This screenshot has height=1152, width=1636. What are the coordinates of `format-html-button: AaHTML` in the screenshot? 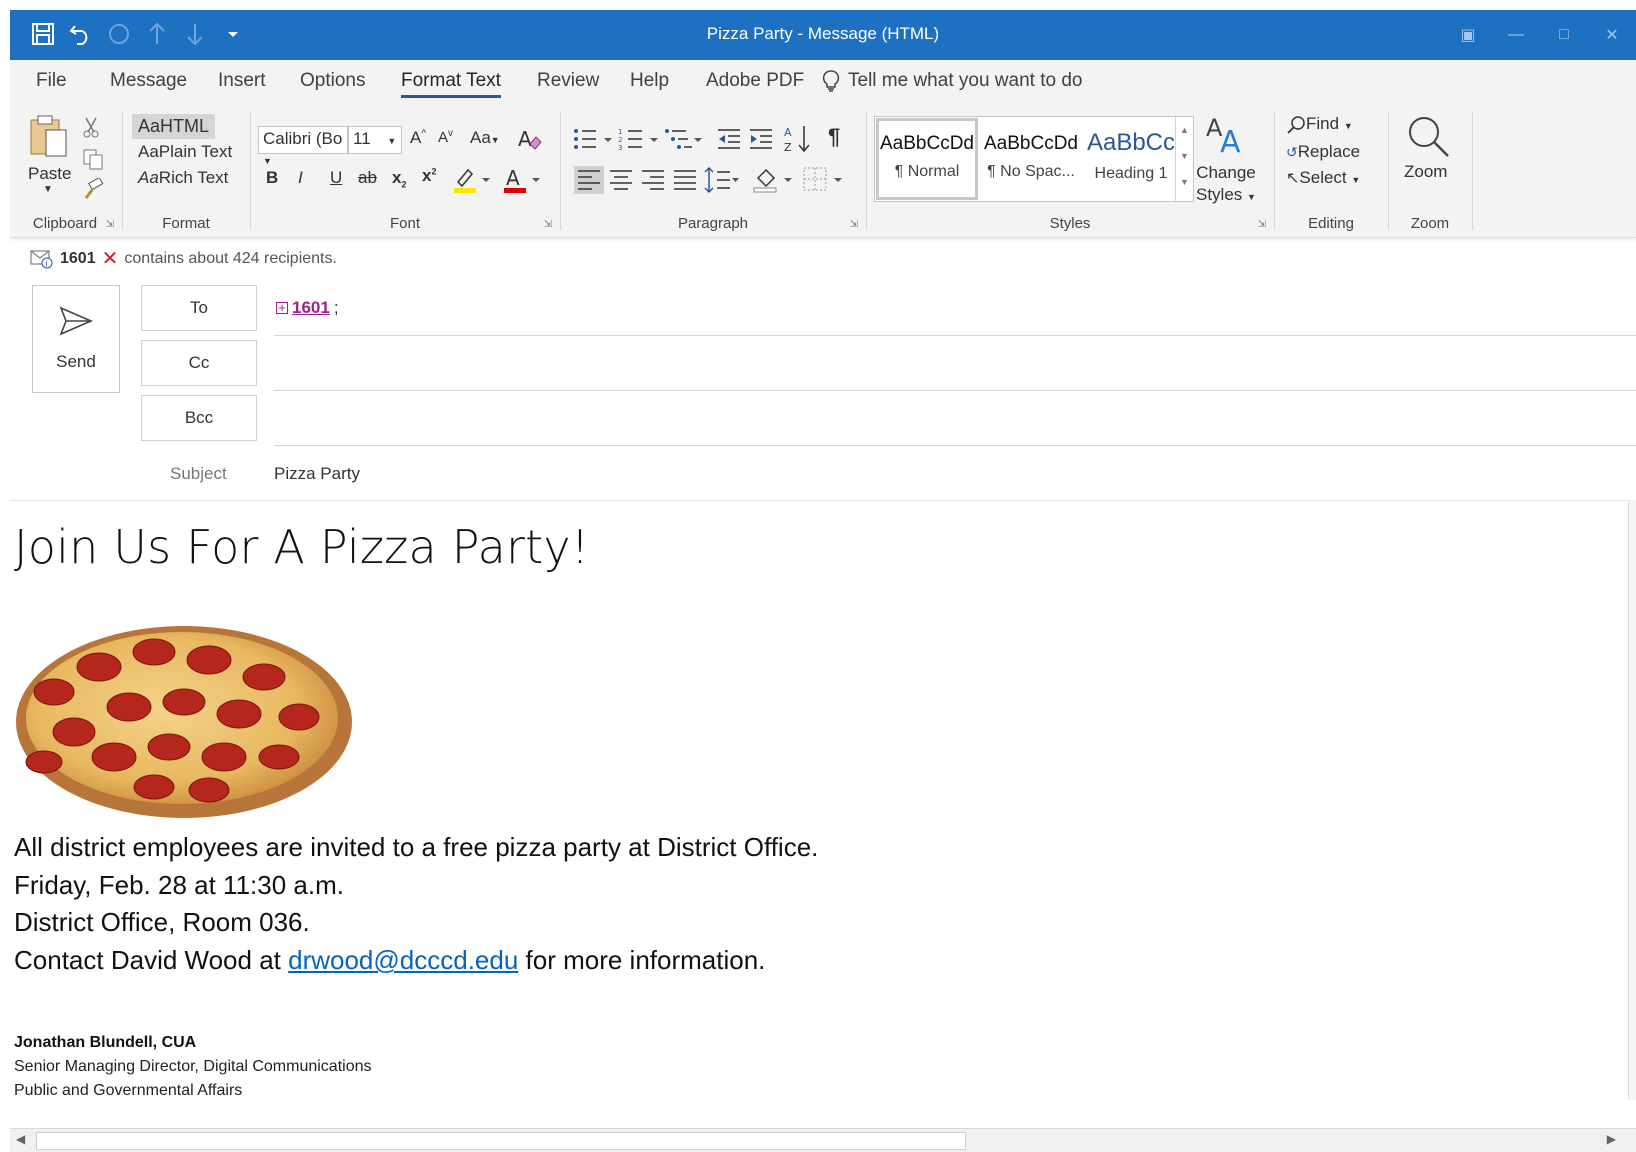 It's located at (174, 126).